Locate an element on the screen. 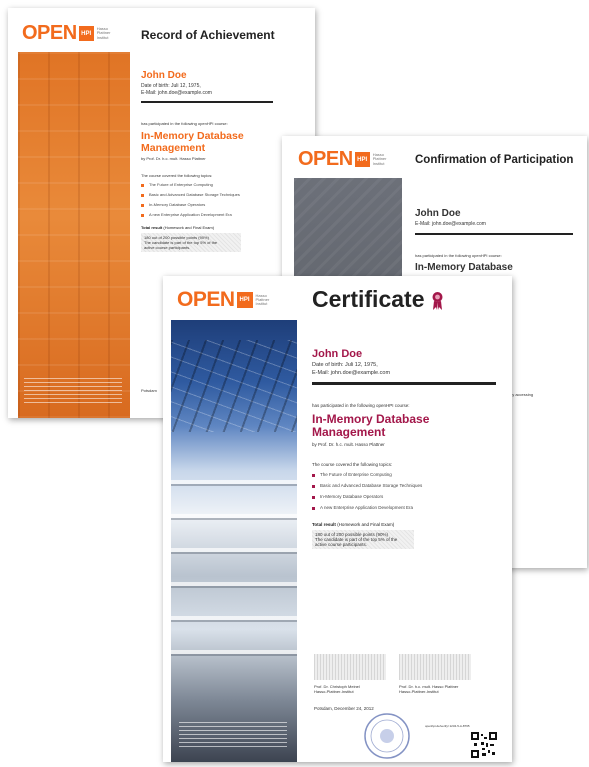  orange-photo-strip is located at coordinates (74, 235).